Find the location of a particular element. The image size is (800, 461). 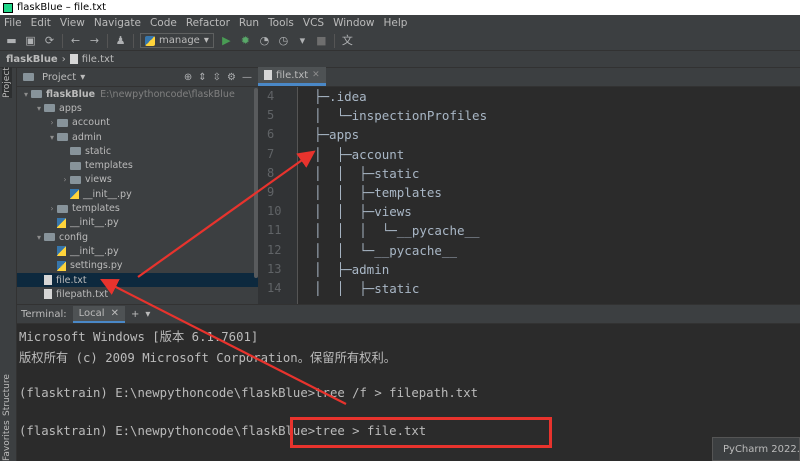

menu-view: View is located at coordinates (72, 23).